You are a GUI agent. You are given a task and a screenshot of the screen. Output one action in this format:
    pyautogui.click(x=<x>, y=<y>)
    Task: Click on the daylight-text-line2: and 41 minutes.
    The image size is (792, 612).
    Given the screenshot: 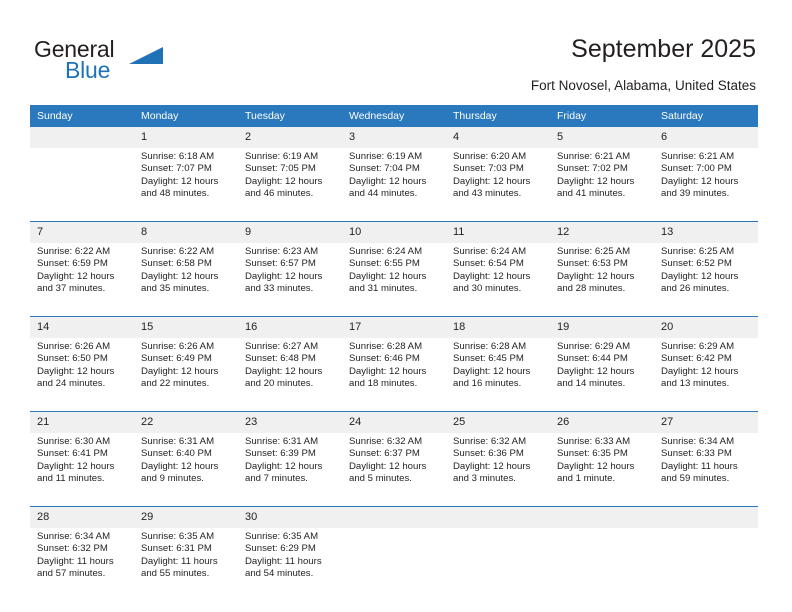 What is the action you would take?
    pyautogui.click(x=591, y=193)
    